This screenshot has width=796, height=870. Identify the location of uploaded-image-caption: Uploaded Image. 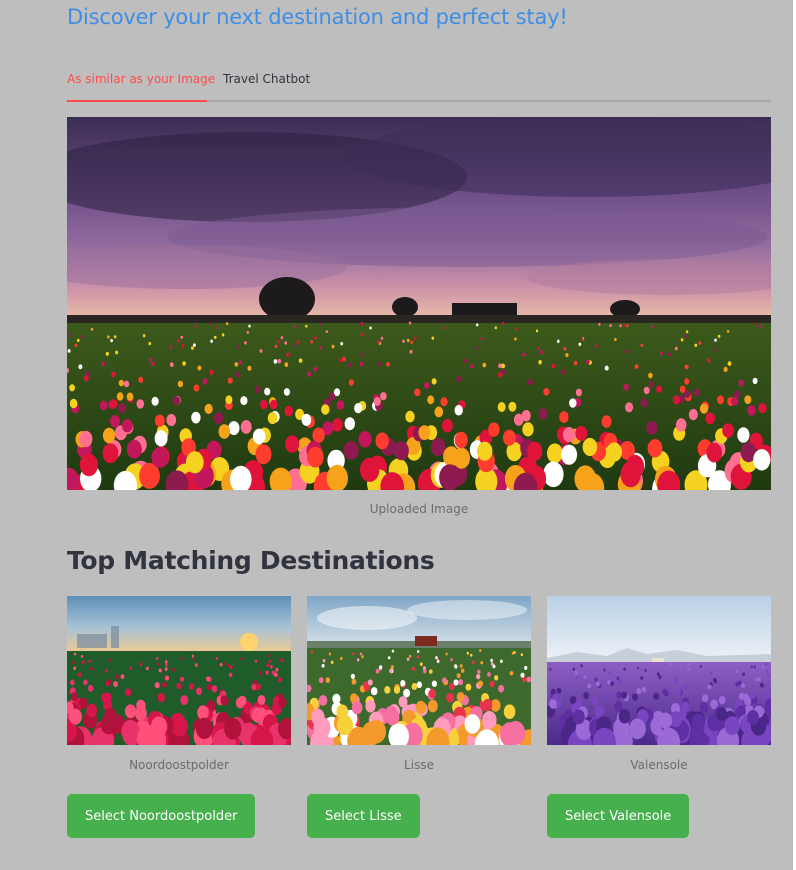
(419, 509).